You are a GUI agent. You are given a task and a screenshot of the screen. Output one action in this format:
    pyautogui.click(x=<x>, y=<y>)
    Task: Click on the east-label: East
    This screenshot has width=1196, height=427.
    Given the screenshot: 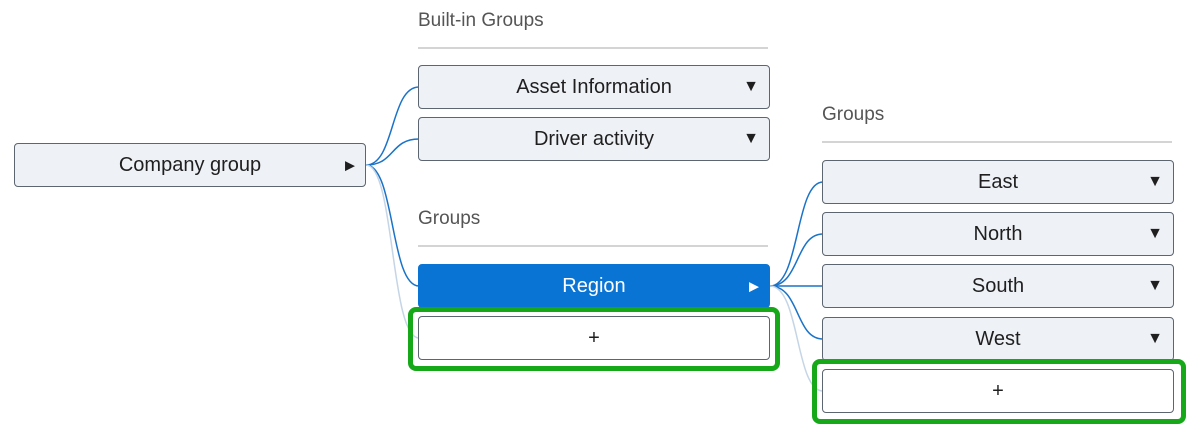 What is the action you would take?
    pyautogui.click(x=998, y=181)
    